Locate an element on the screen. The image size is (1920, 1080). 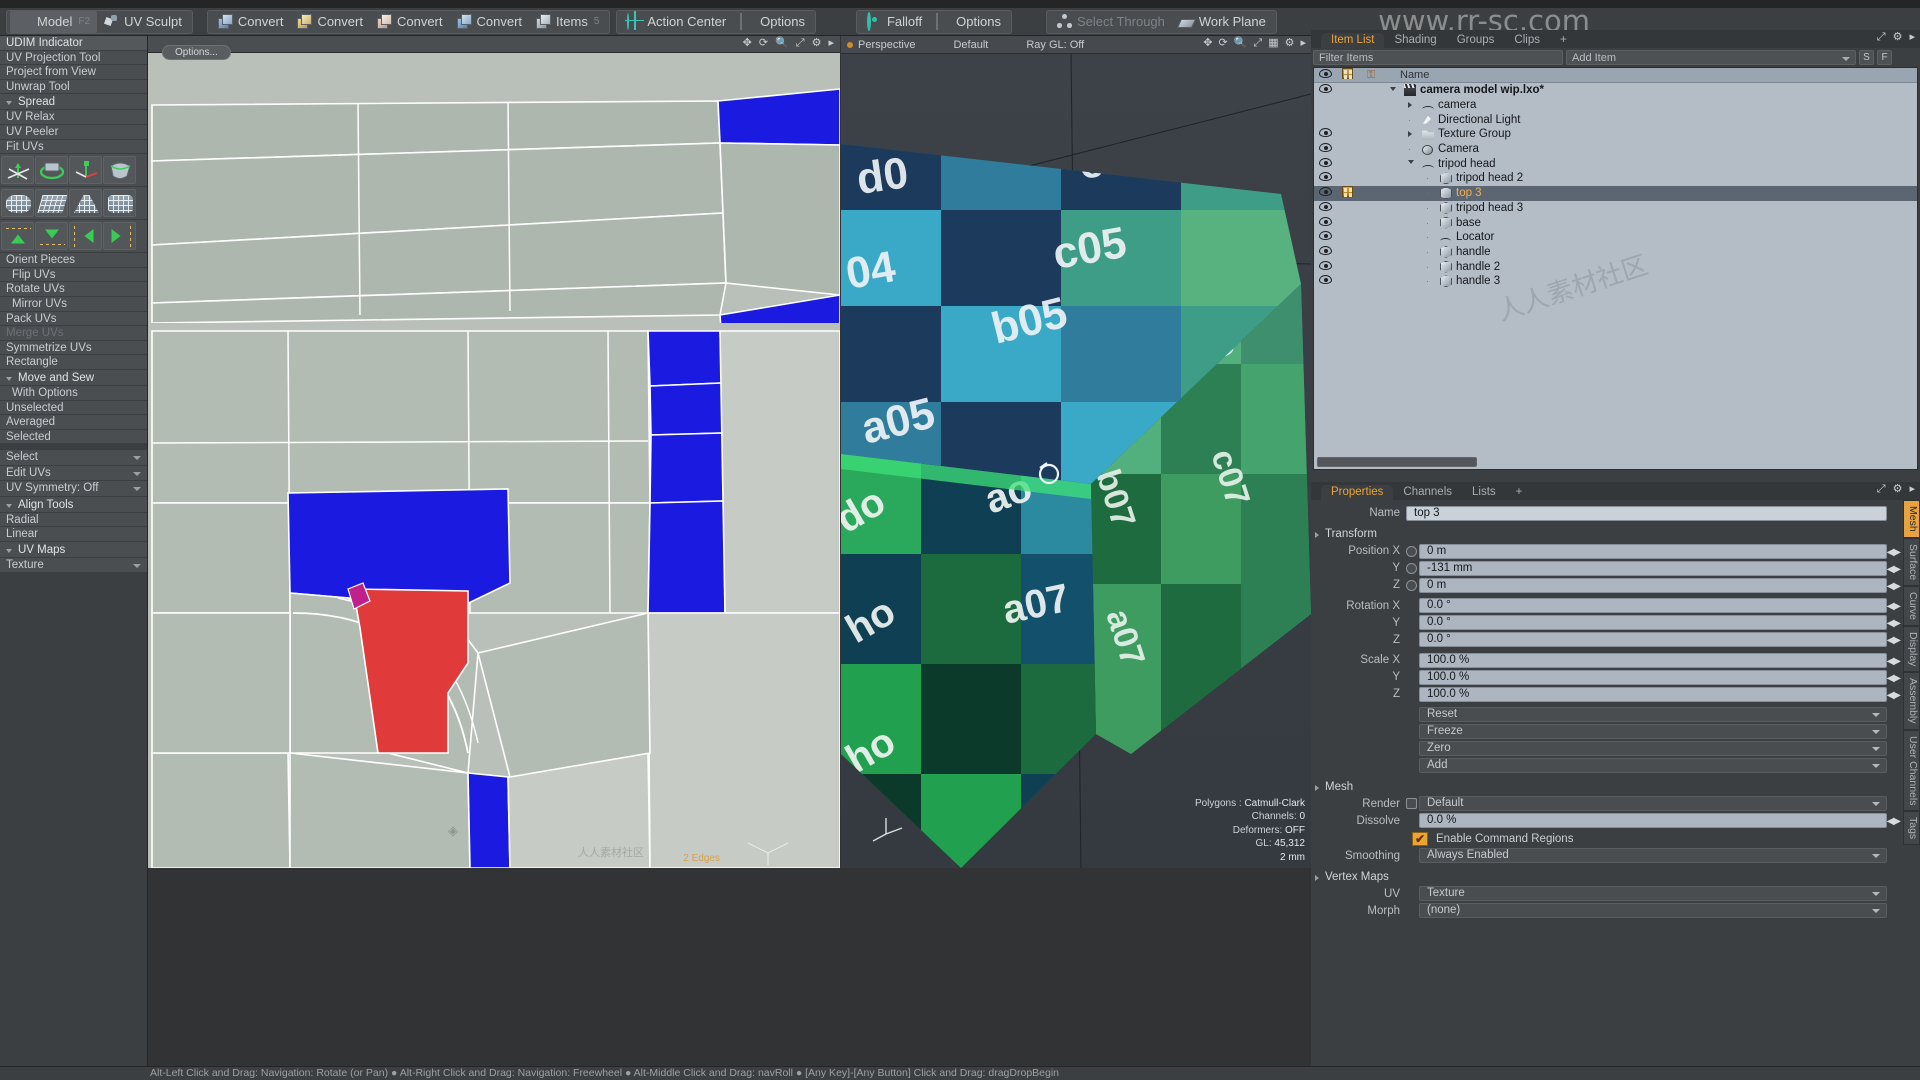
sidebar-combo-select: Select is located at coordinates (73, 458).